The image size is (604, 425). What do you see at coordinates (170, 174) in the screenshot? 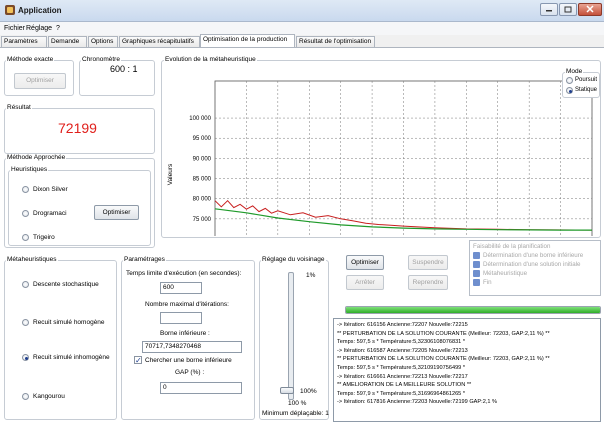
I see `y-axis-label: Valeurs` at bounding box center [170, 174].